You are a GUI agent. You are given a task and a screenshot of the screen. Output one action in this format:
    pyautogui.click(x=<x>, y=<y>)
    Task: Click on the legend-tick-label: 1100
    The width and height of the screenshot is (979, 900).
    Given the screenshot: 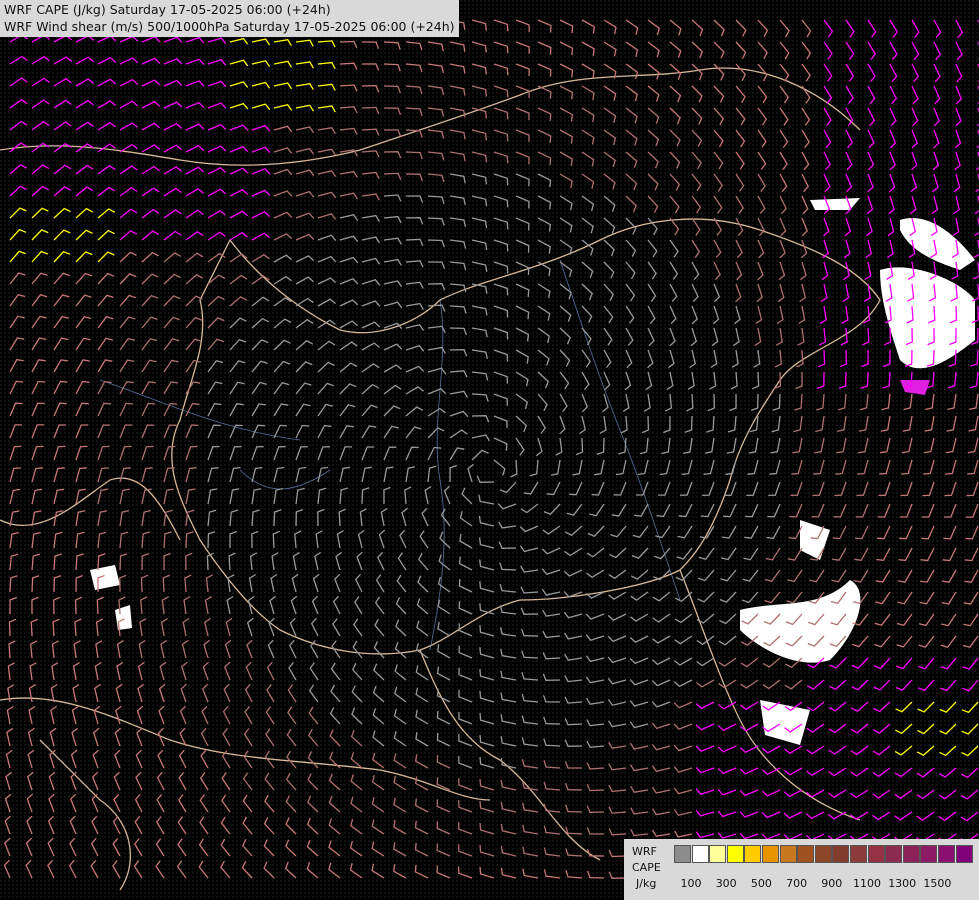 What is the action you would take?
    pyautogui.click(x=867, y=883)
    